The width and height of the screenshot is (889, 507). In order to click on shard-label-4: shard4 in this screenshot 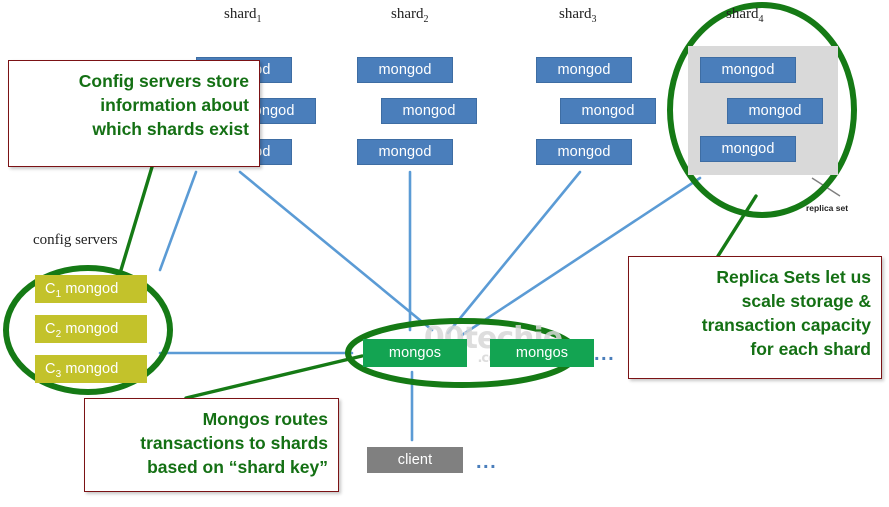, I will do `click(745, 15)`.